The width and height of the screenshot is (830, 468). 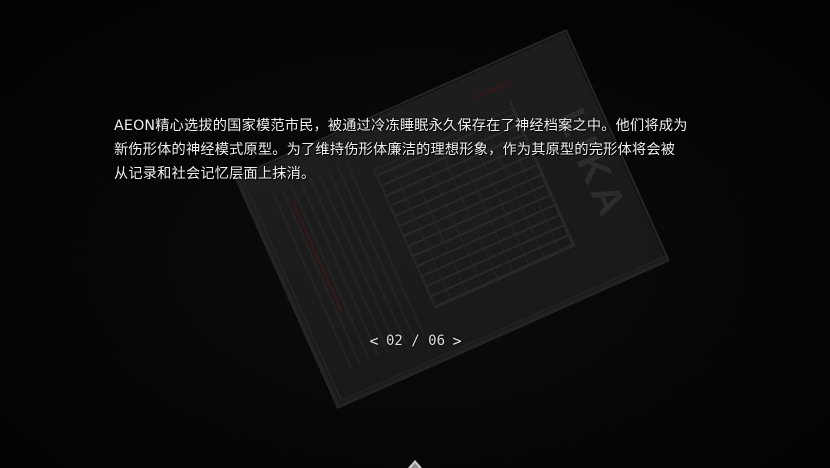 I want to click on story-line-2: 新伤形体的神经模式原型。为了维持伤形体廉洁的理想形象，作为其原型的完形体将会被, so click(x=395, y=150).